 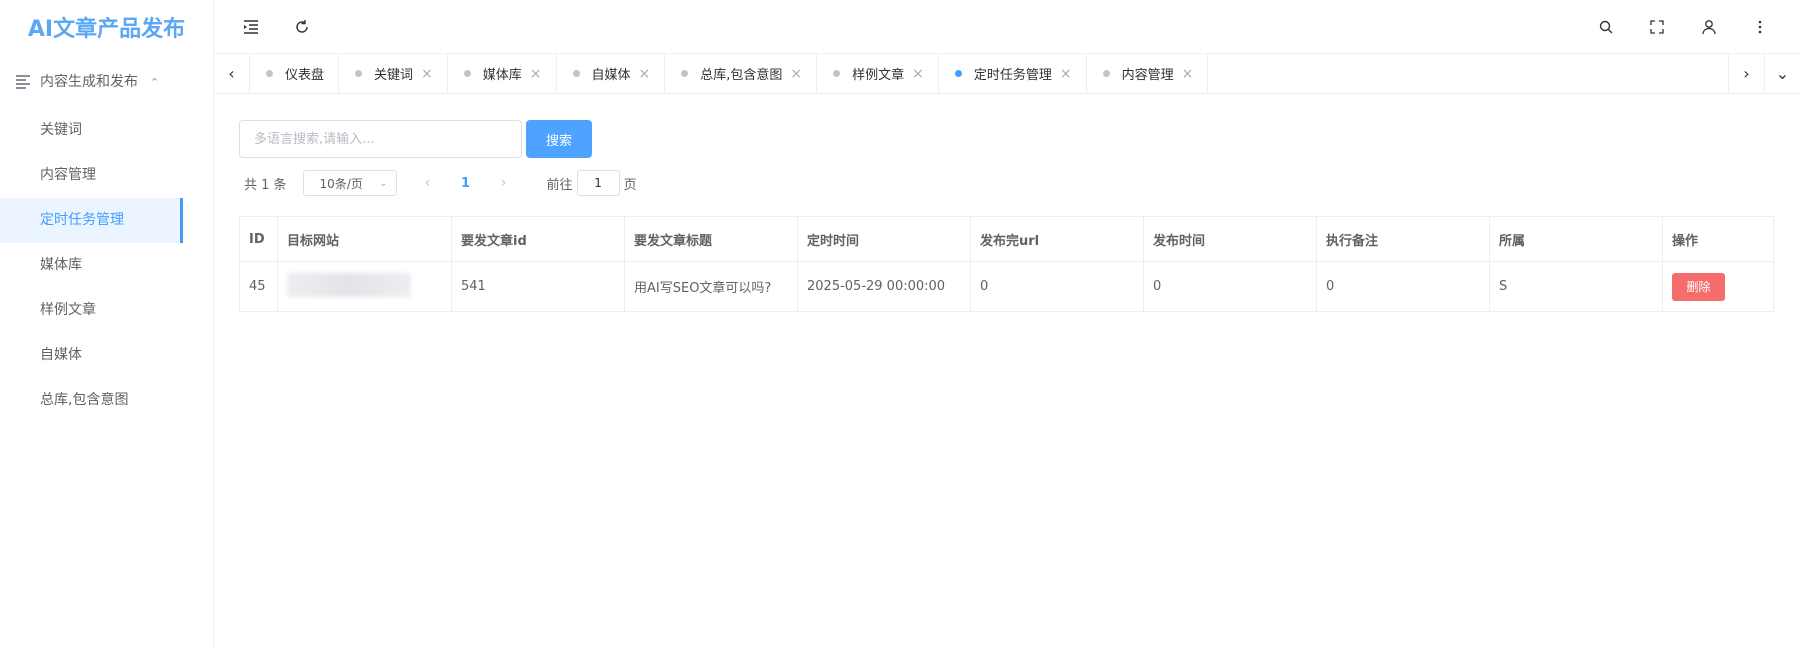 I want to click on column-header: 操作, so click(x=1718, y=239).